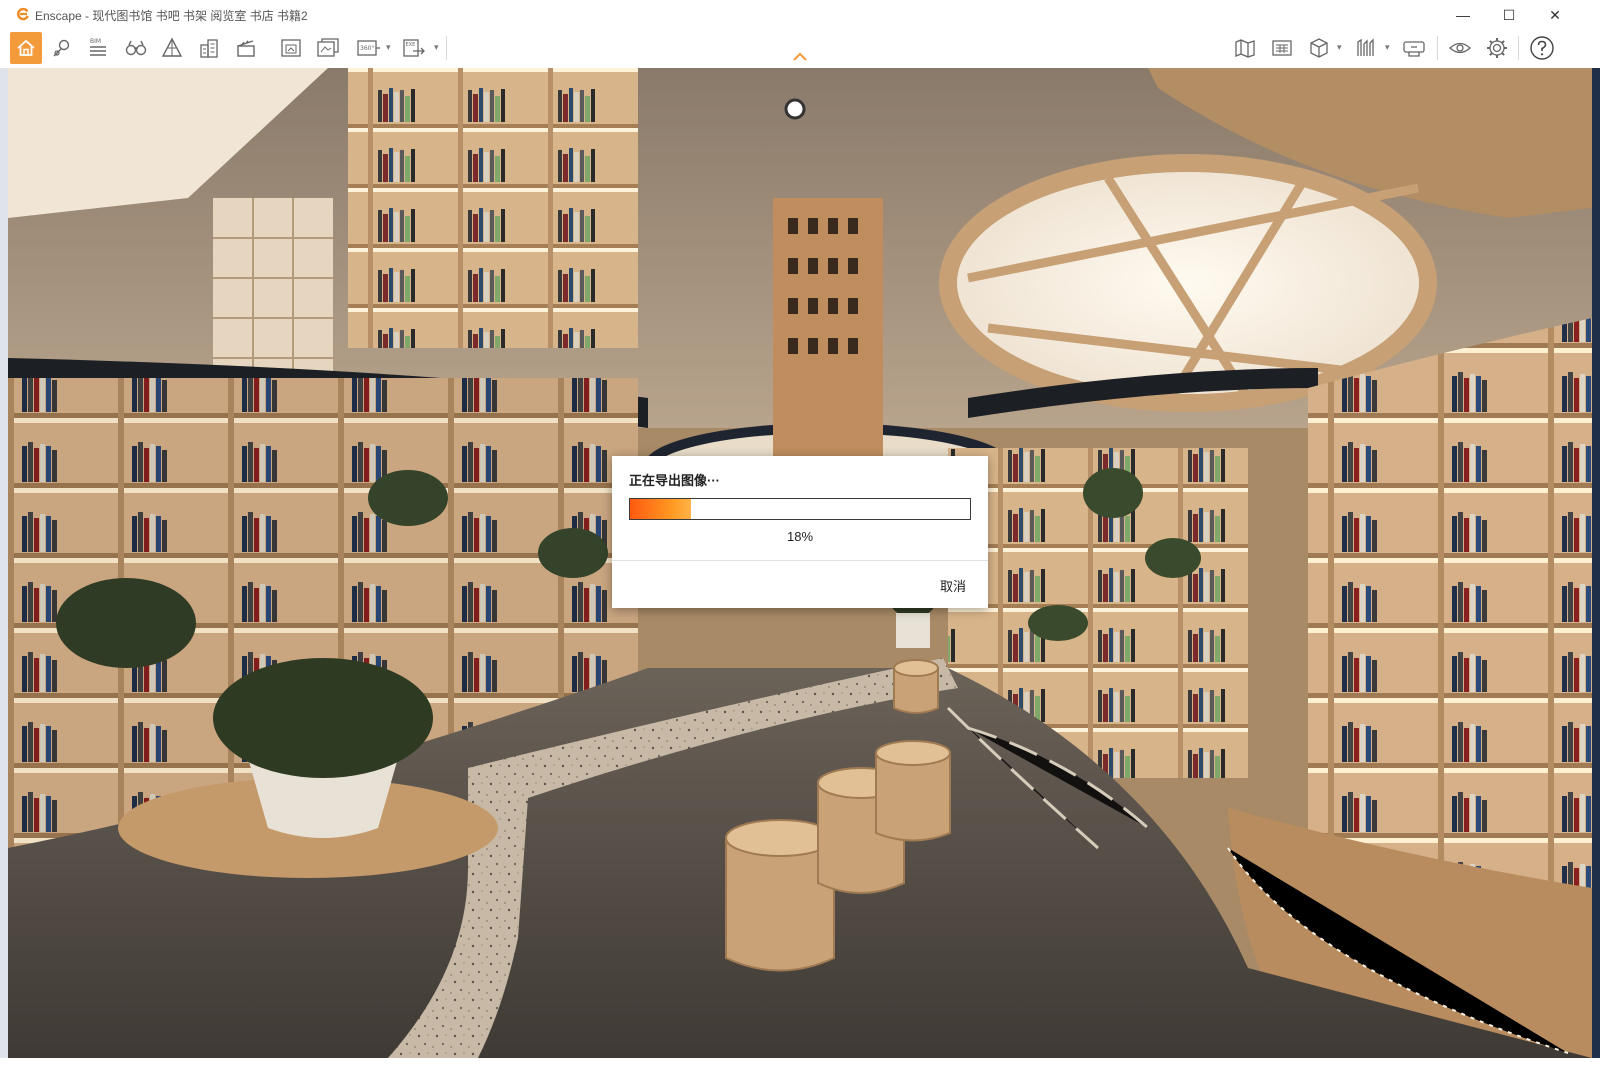 The width and height of the screenshot is (1600, 1069). Describe the element at coordinates (62, 48) in the screenshot. I see `map-pin-icon` at that location.